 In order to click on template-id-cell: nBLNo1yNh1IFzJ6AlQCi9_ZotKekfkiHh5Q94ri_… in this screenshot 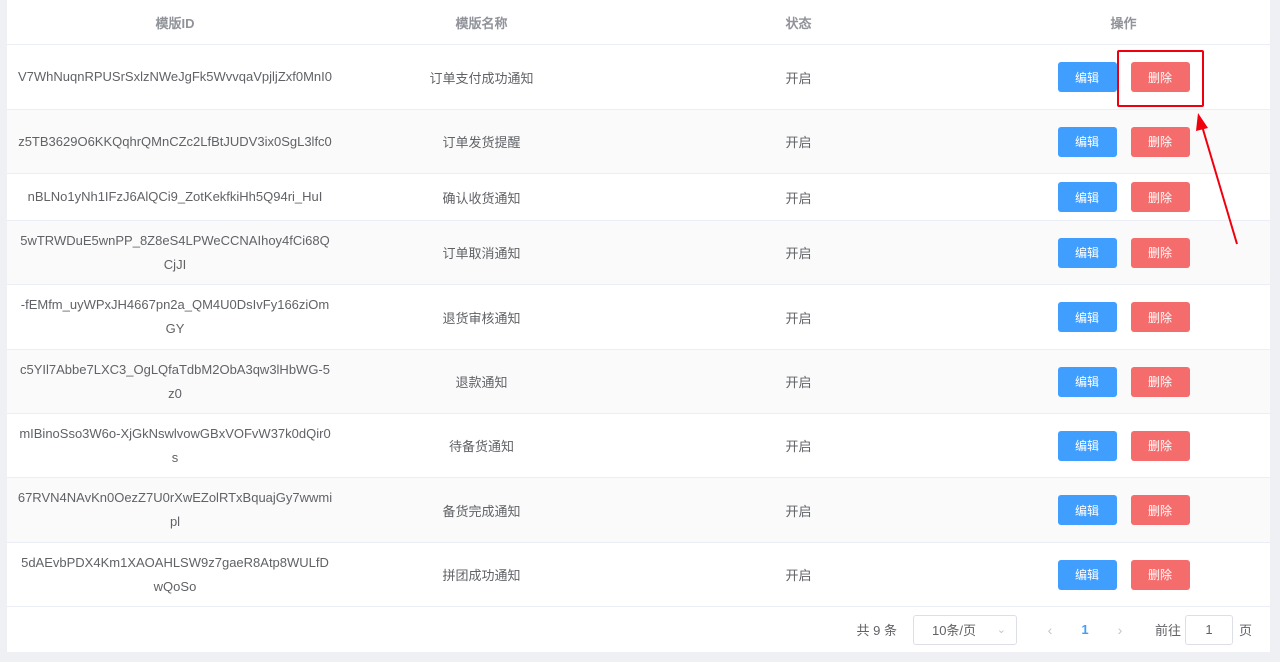, I will do `click(175, 196)`.